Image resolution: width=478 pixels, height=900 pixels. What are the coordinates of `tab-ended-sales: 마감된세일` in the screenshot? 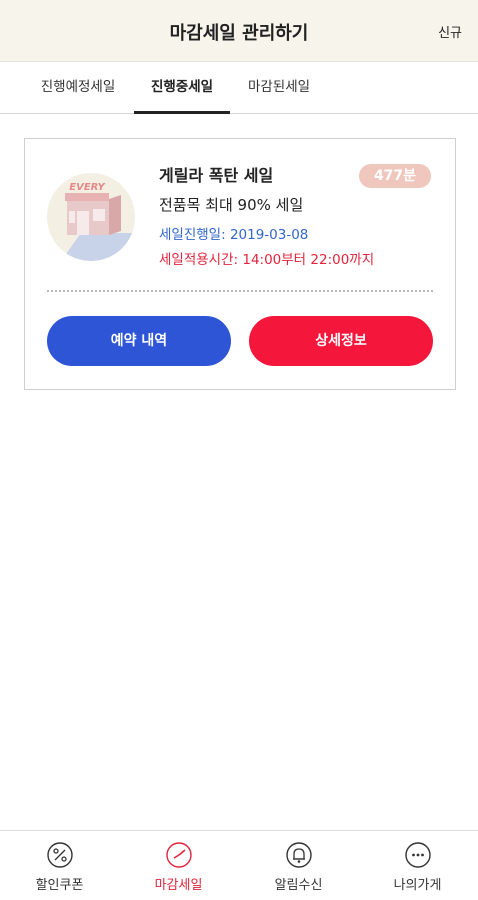 It's located at (279, 88).